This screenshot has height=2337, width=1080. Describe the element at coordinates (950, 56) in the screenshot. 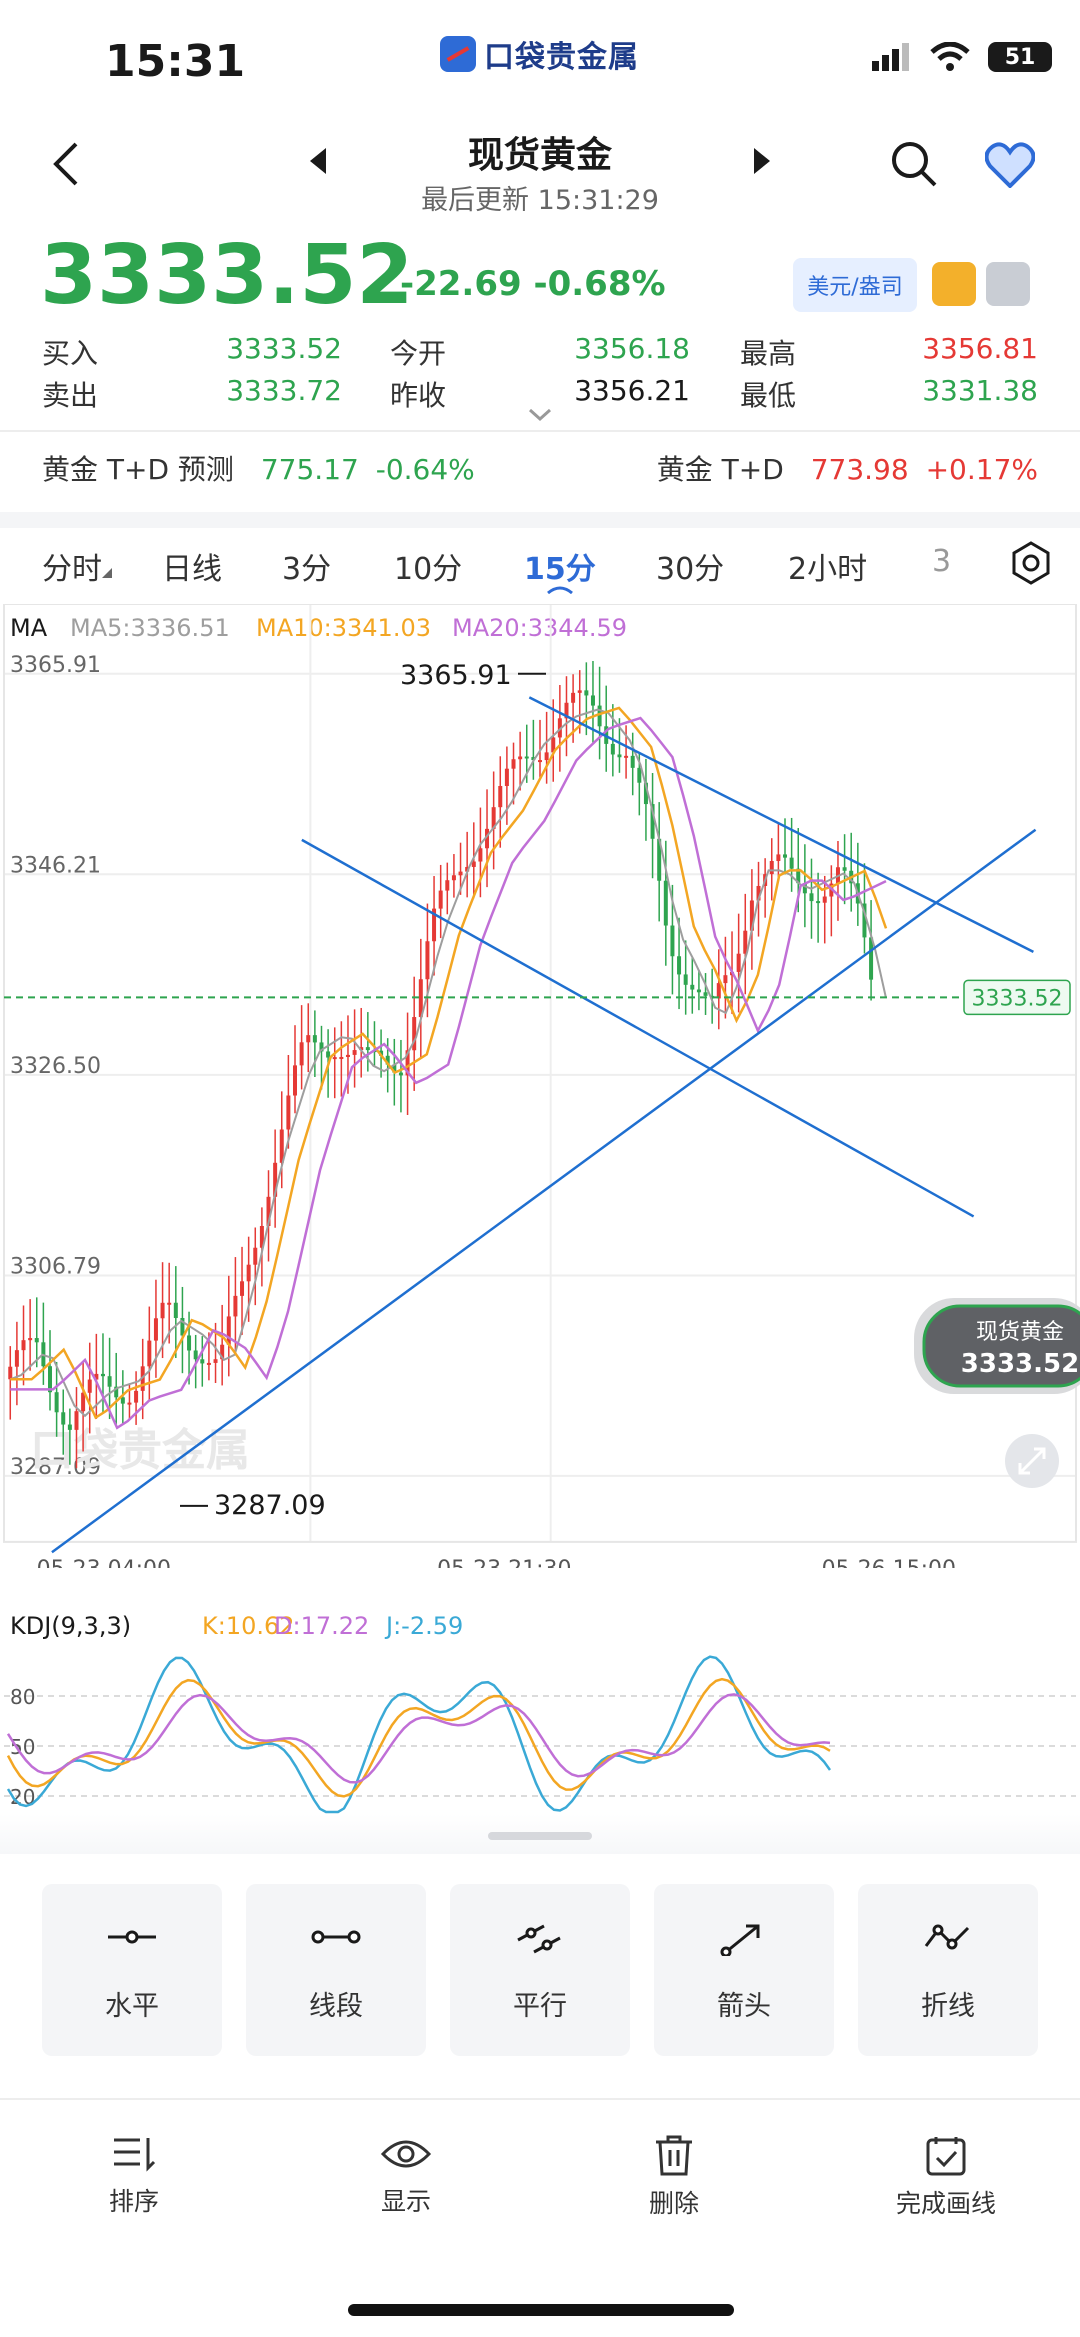

I see `wifi-icon` at that location.